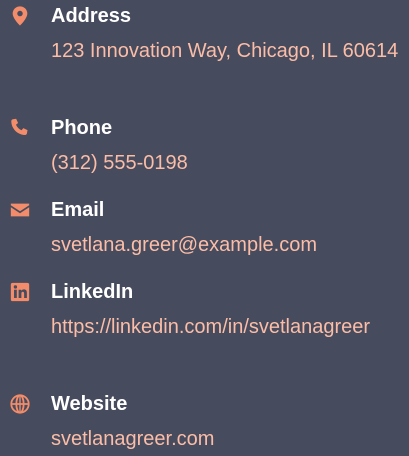 The height and width of the screenshot is (456, 409). Describe the element at coordinates (20, 404) in the screenshot. I see `globe-icon` at that location.